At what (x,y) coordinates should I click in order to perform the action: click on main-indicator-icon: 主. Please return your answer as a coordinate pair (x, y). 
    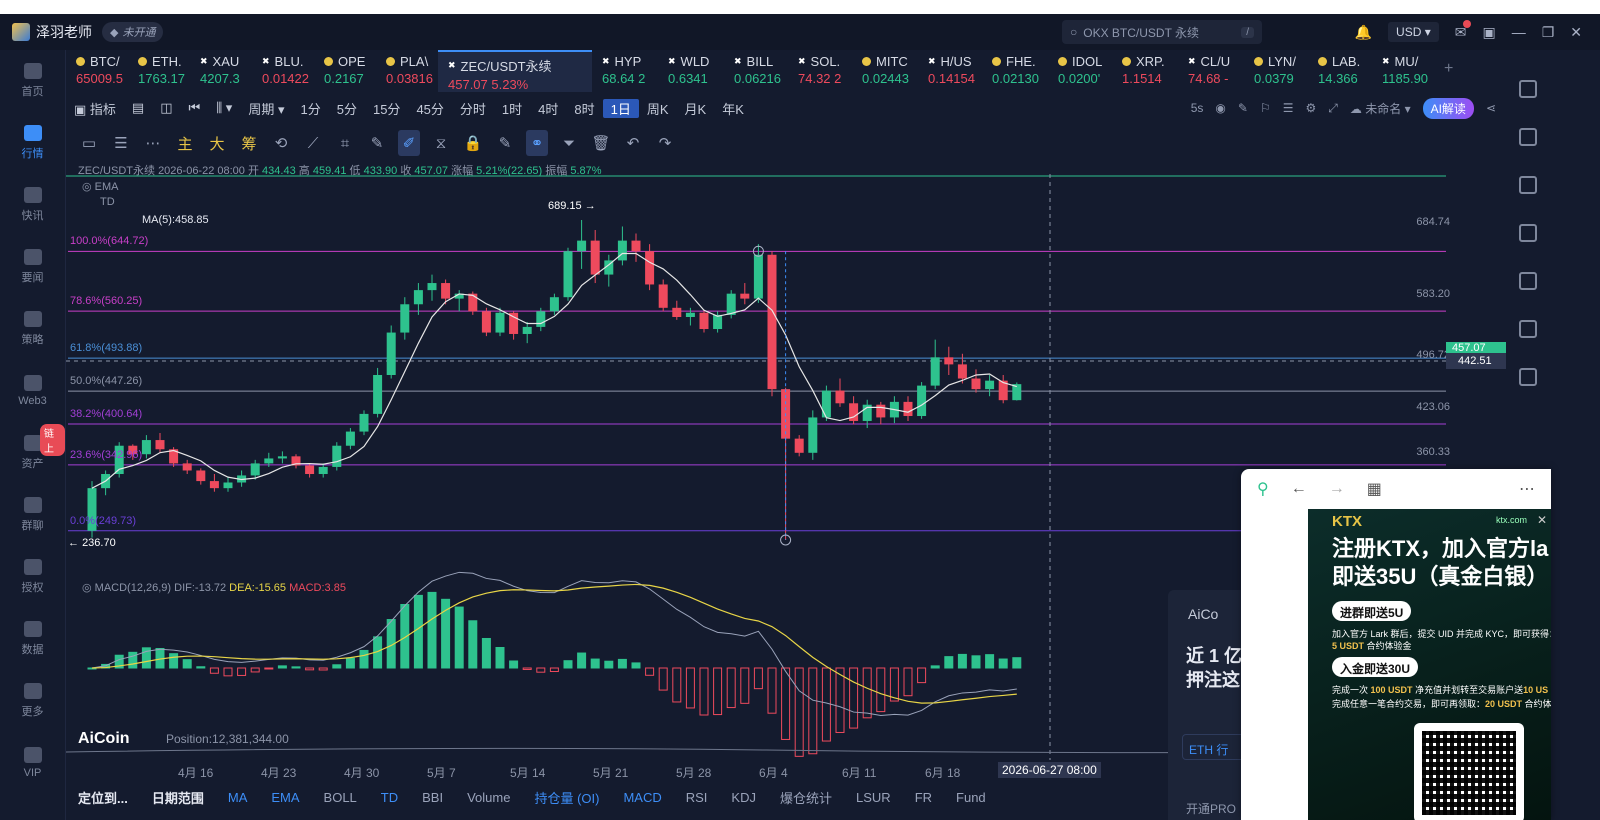
    Looking at the image, I should click on (185, 143).